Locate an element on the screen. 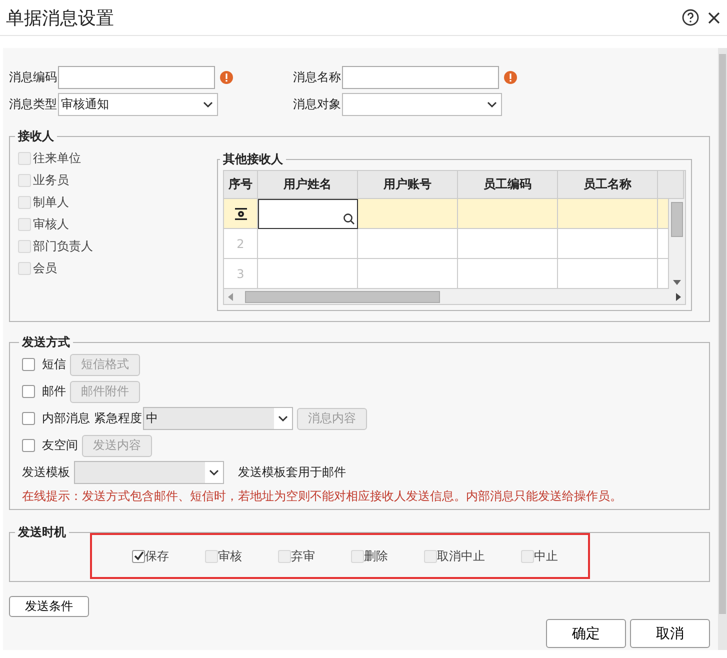  group-title: 接收人 is located at coordinates (35, 136).